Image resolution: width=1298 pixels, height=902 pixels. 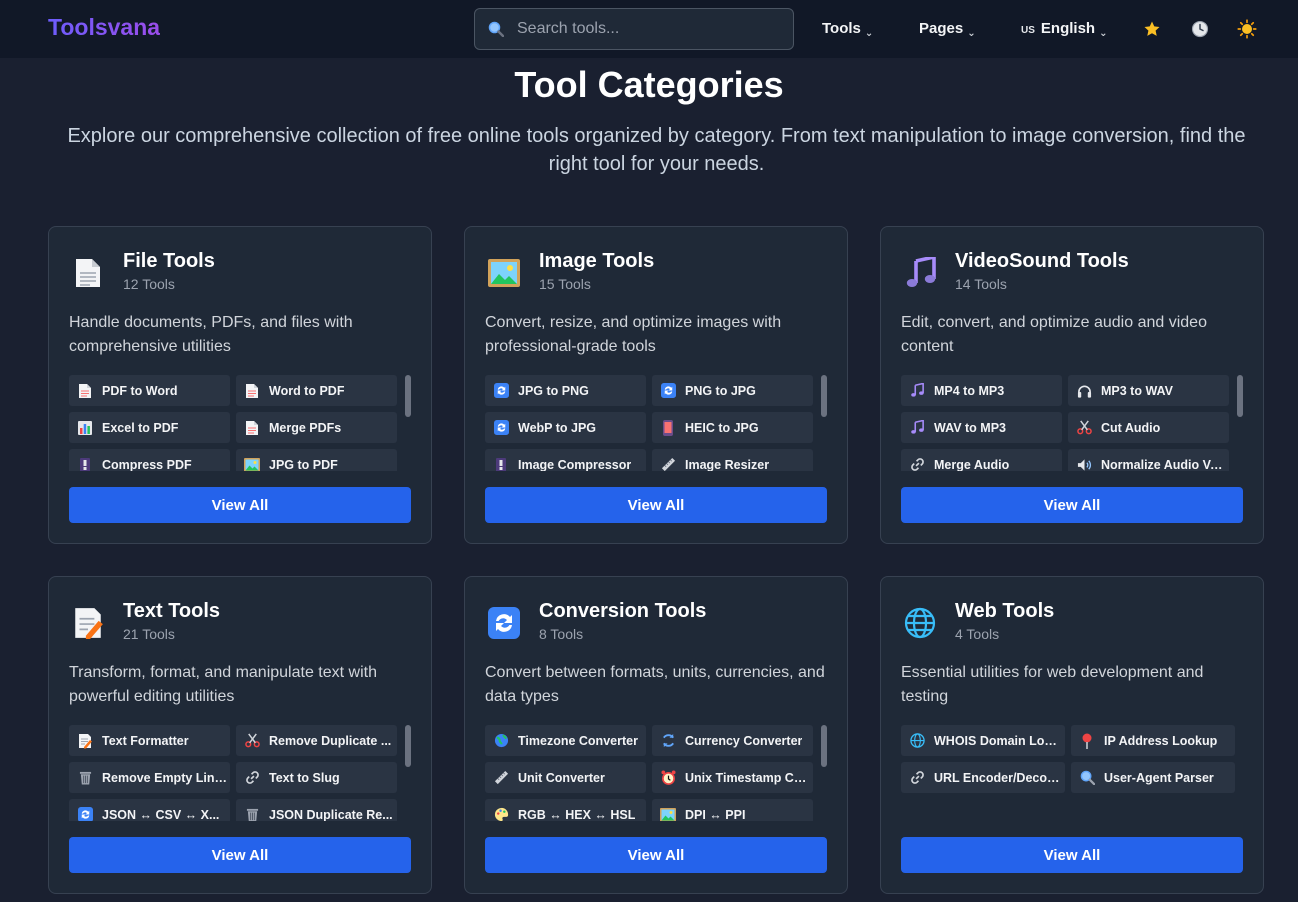 I want to click on tool-link: PDF to Word, so click(x=149, y=390).